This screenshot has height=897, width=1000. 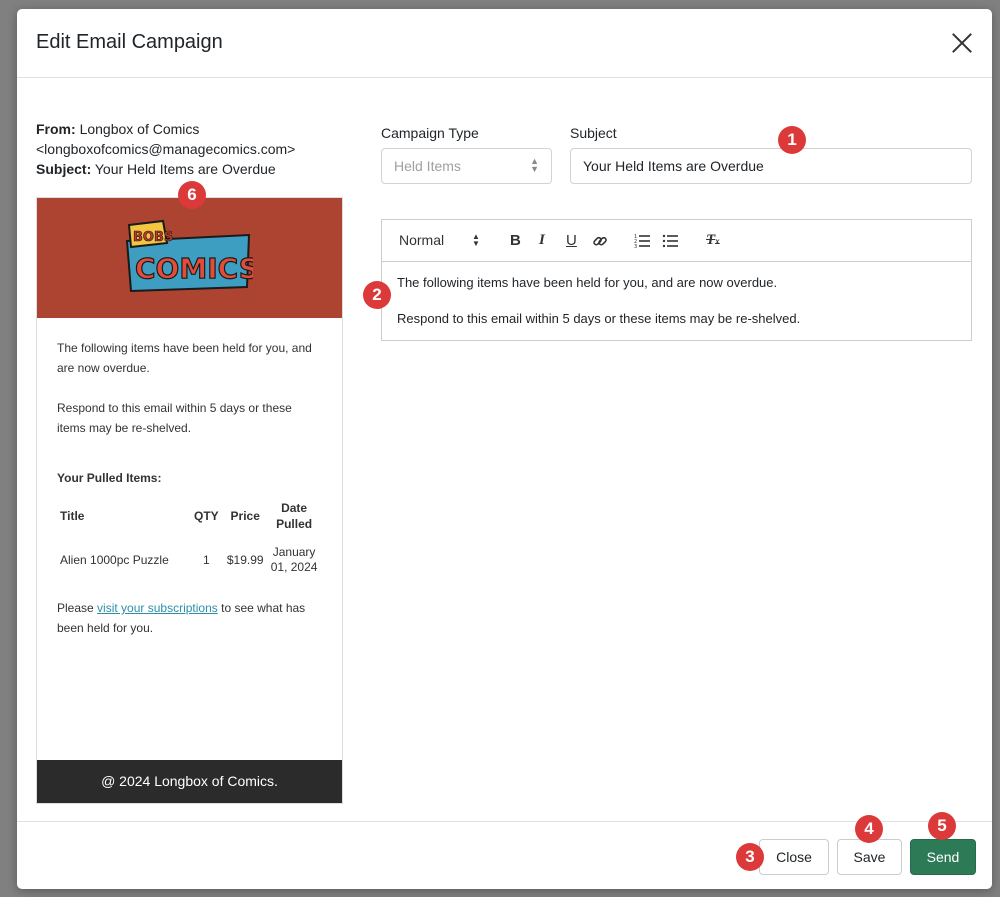 I want to click on modal-title: Edit Email Campaign, so click(x=129, y=42).